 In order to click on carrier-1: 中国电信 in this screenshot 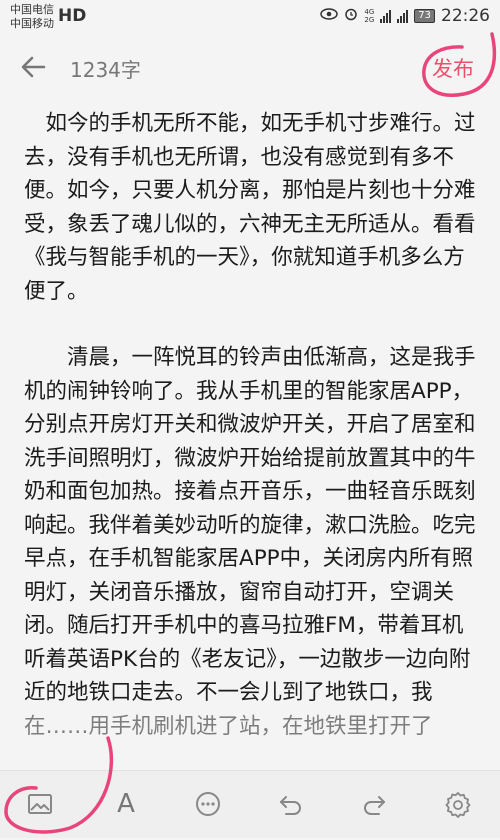, I will do `click(32, 9)`.